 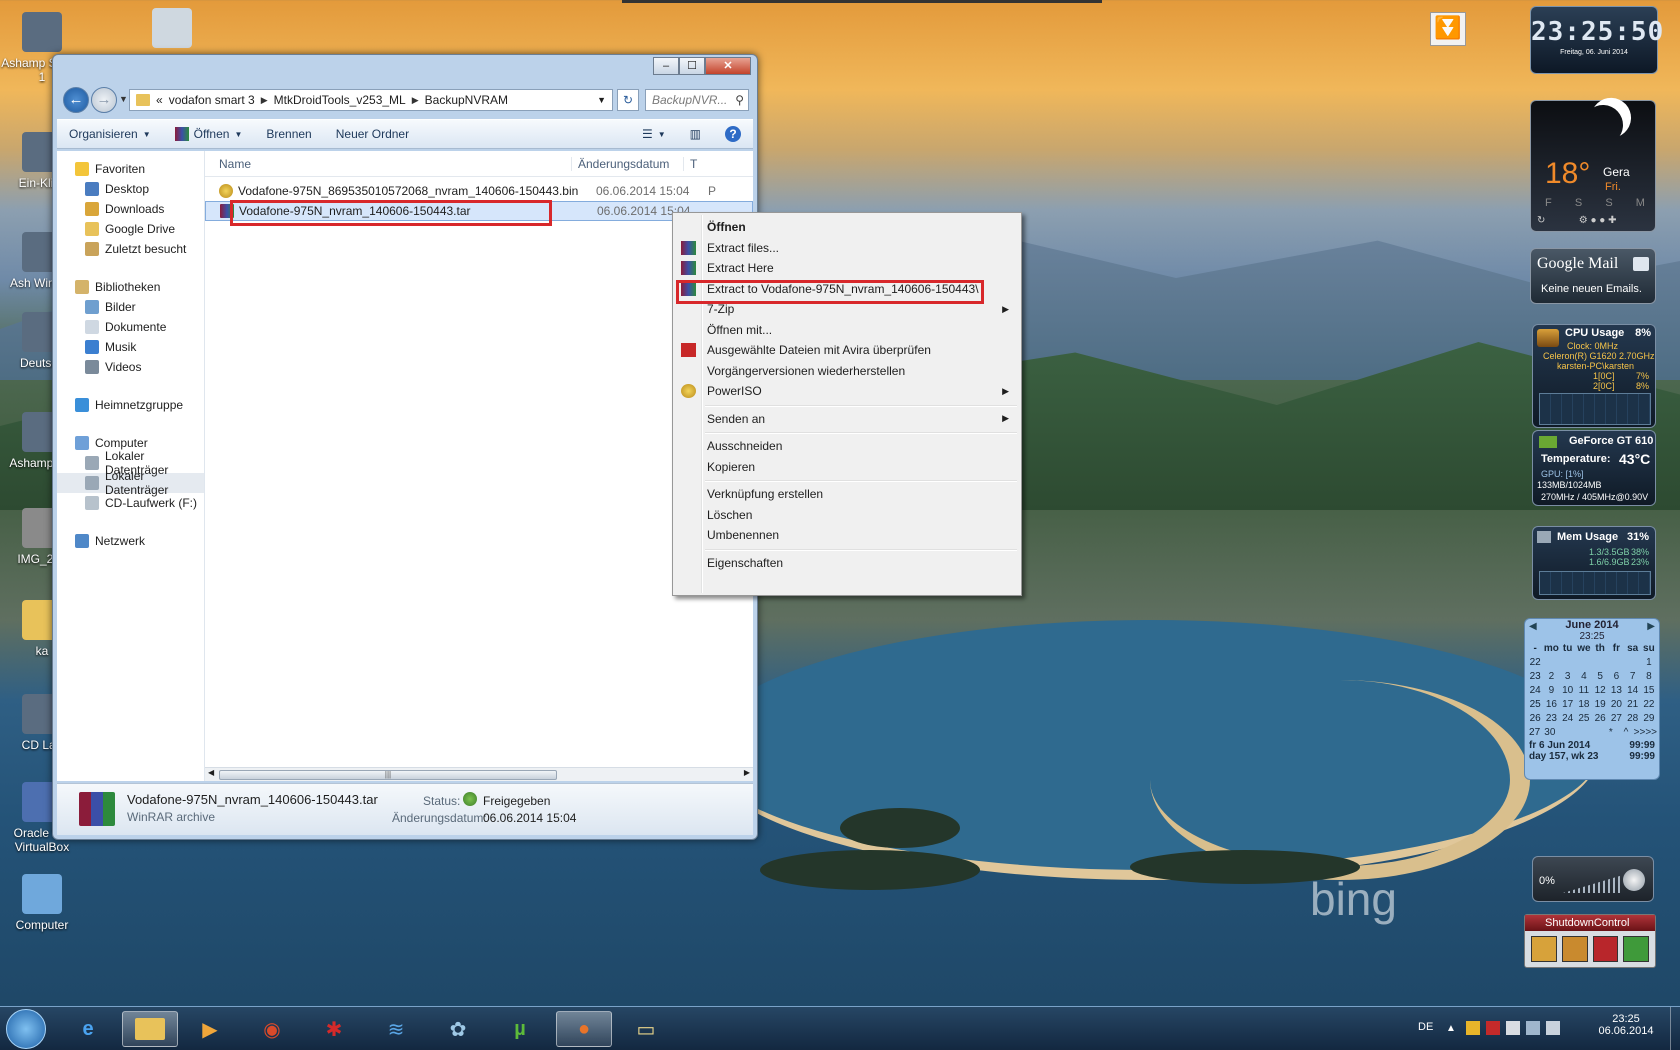 I want to click on calendar-cell: su, so click(x=1649, y=649).